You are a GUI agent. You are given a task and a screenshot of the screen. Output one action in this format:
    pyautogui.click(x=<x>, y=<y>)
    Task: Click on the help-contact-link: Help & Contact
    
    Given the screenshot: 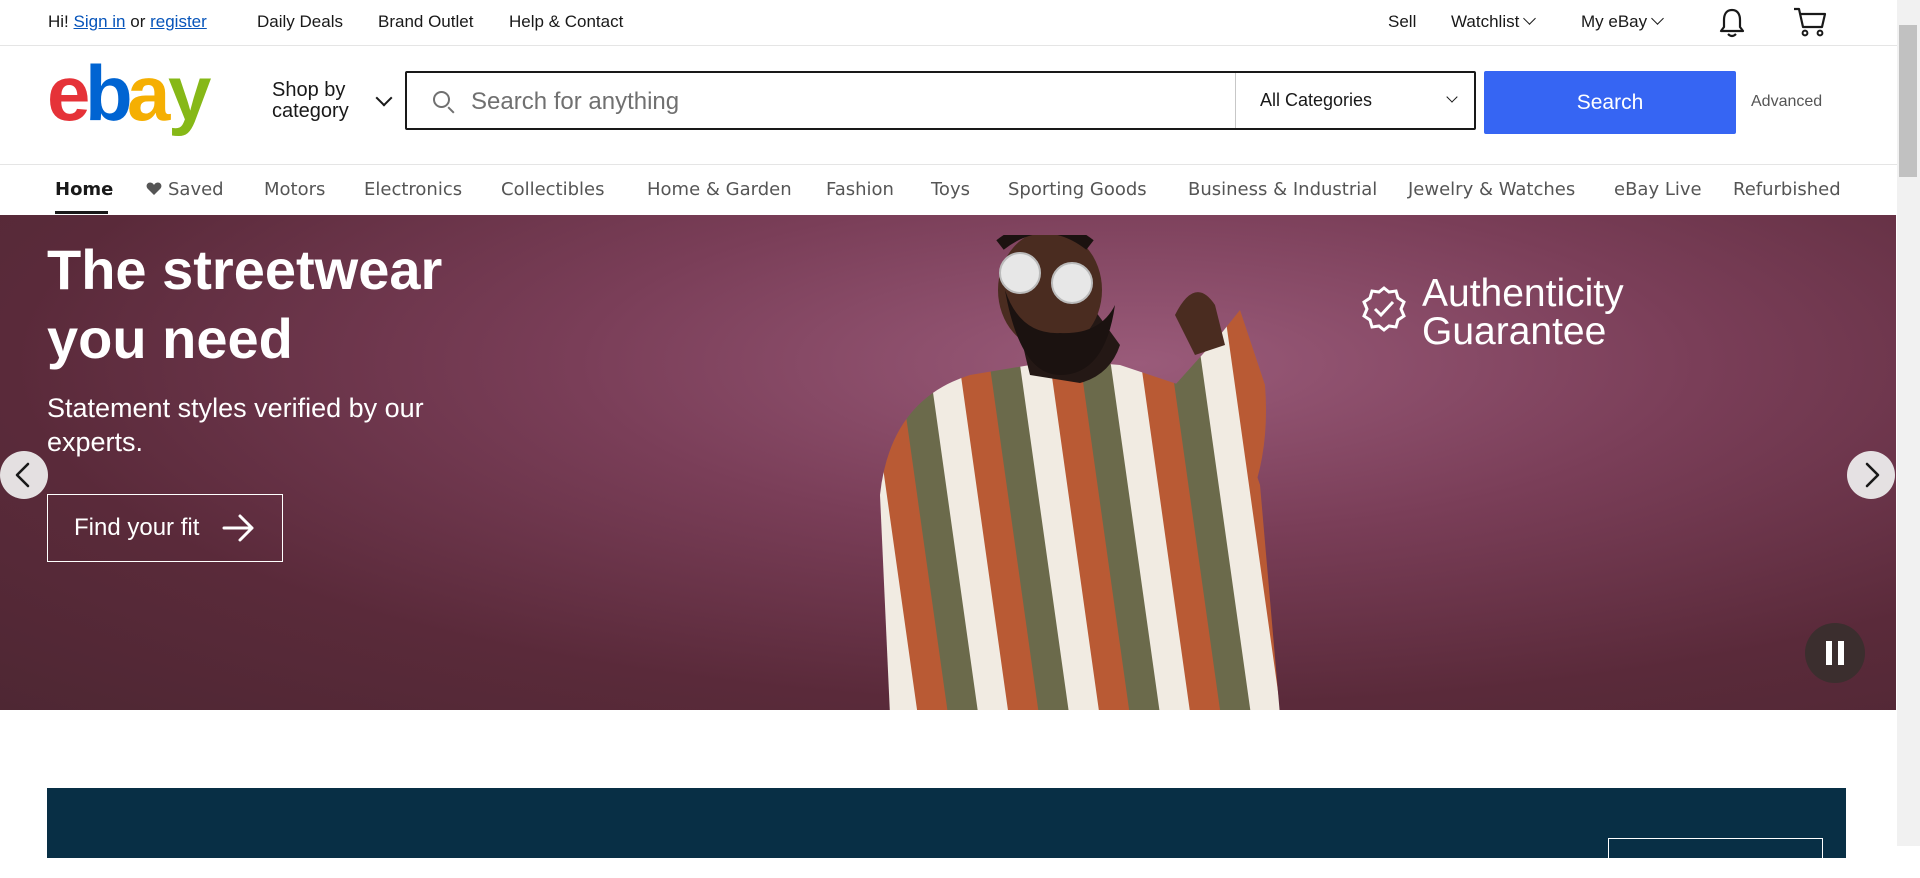 What is the action you would take?
    pyautogui.click(x=566, y=22)
    